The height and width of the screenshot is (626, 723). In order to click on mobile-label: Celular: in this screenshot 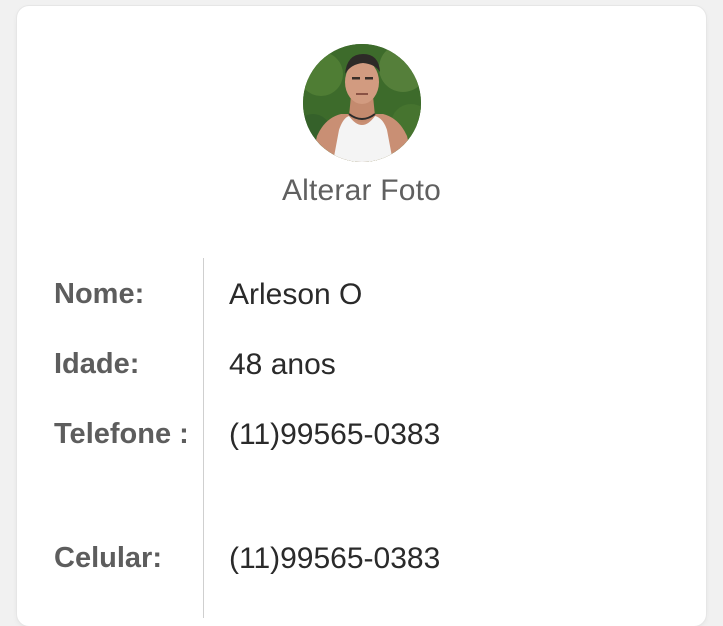, I will do `click(108, 558)`.